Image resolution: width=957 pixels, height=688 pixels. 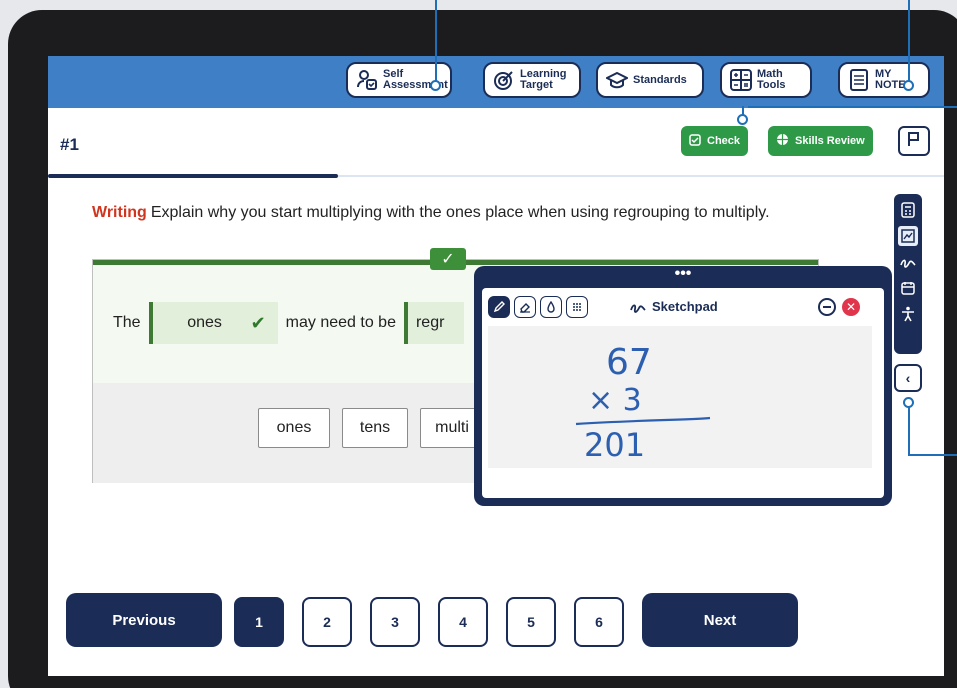 What do you see at coordinates (643, 403) in the screenshot?
I see `handwriting-drawing: 67 × 3 201` at bounding box center [643, 403].